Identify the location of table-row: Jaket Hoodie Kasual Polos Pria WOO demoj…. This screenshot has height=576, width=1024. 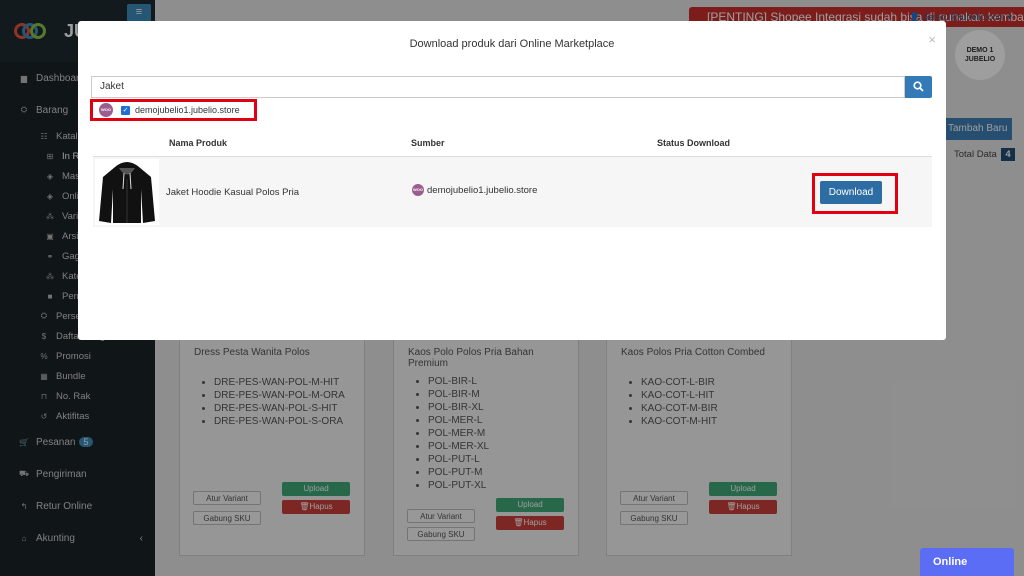
(512, 191).